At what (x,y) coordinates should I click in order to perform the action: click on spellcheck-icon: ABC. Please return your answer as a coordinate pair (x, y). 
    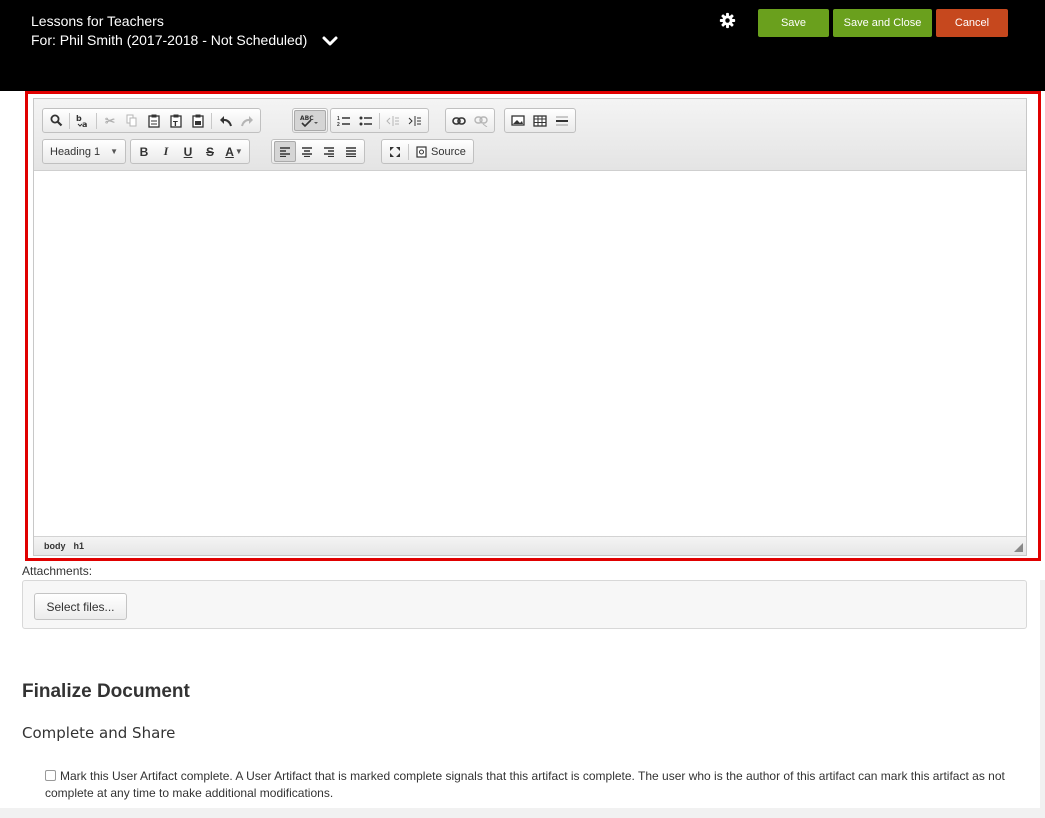
    Looking at the image, I should click on (310, 120).